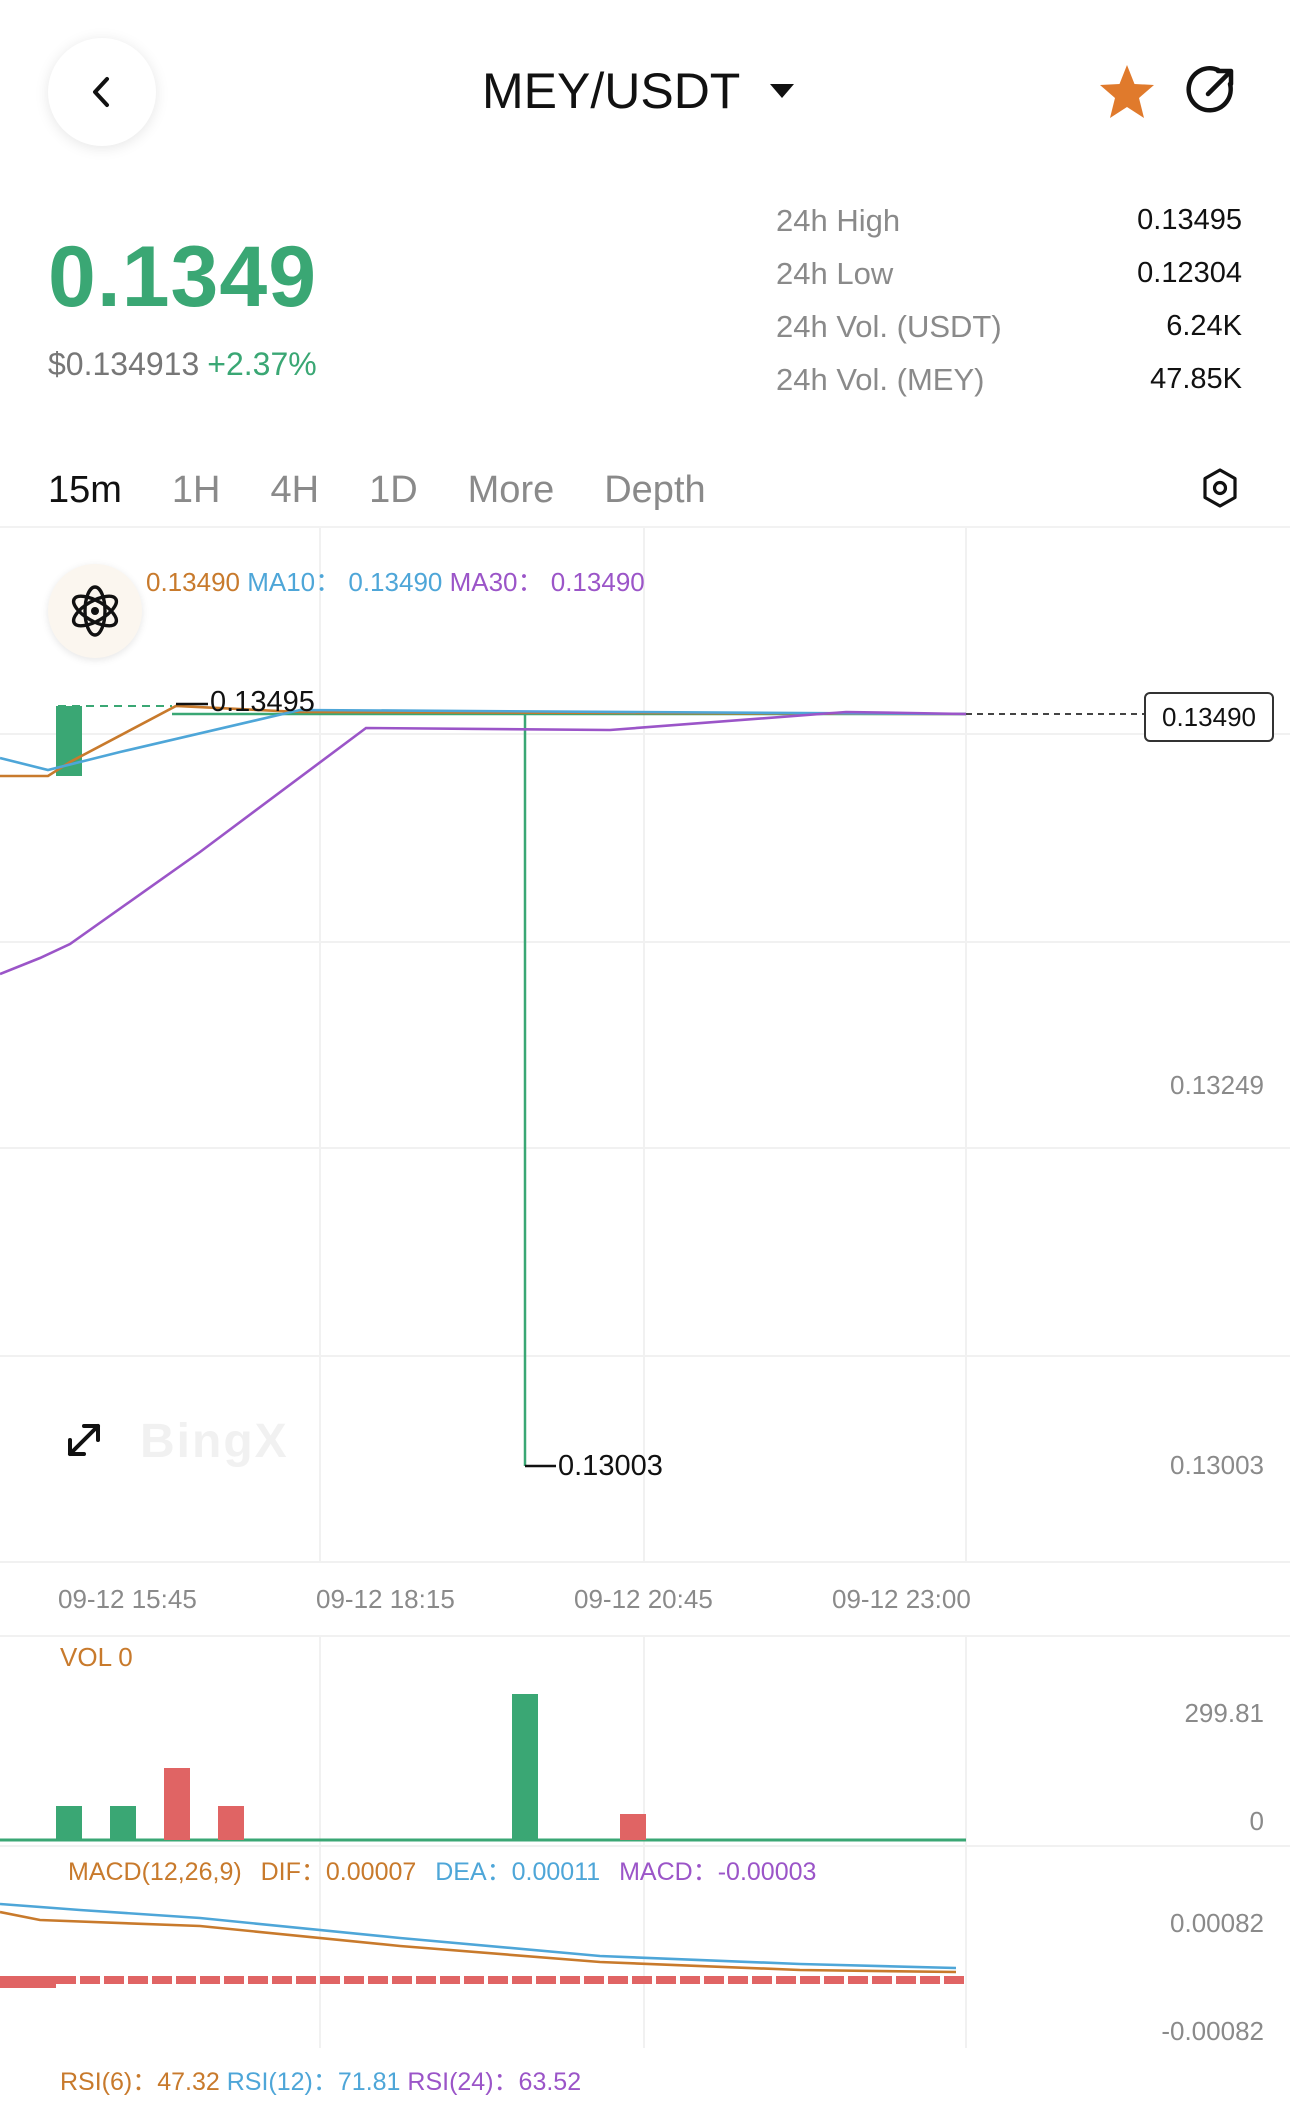 The height and width of the screenshot is (2104, 1290). I want to click on stat-24h-vol-mey: 24h Vol. (MEY) 47.85K, so click(1009, 379).